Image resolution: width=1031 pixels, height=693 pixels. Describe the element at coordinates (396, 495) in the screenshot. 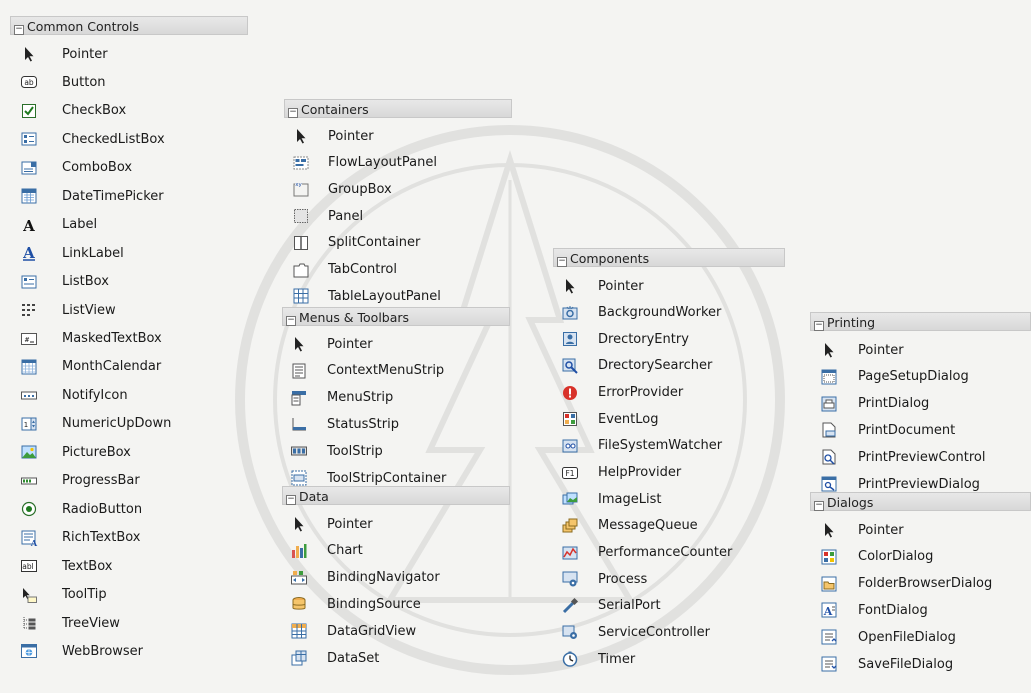

I see `group-header-data: − Data` at that location.